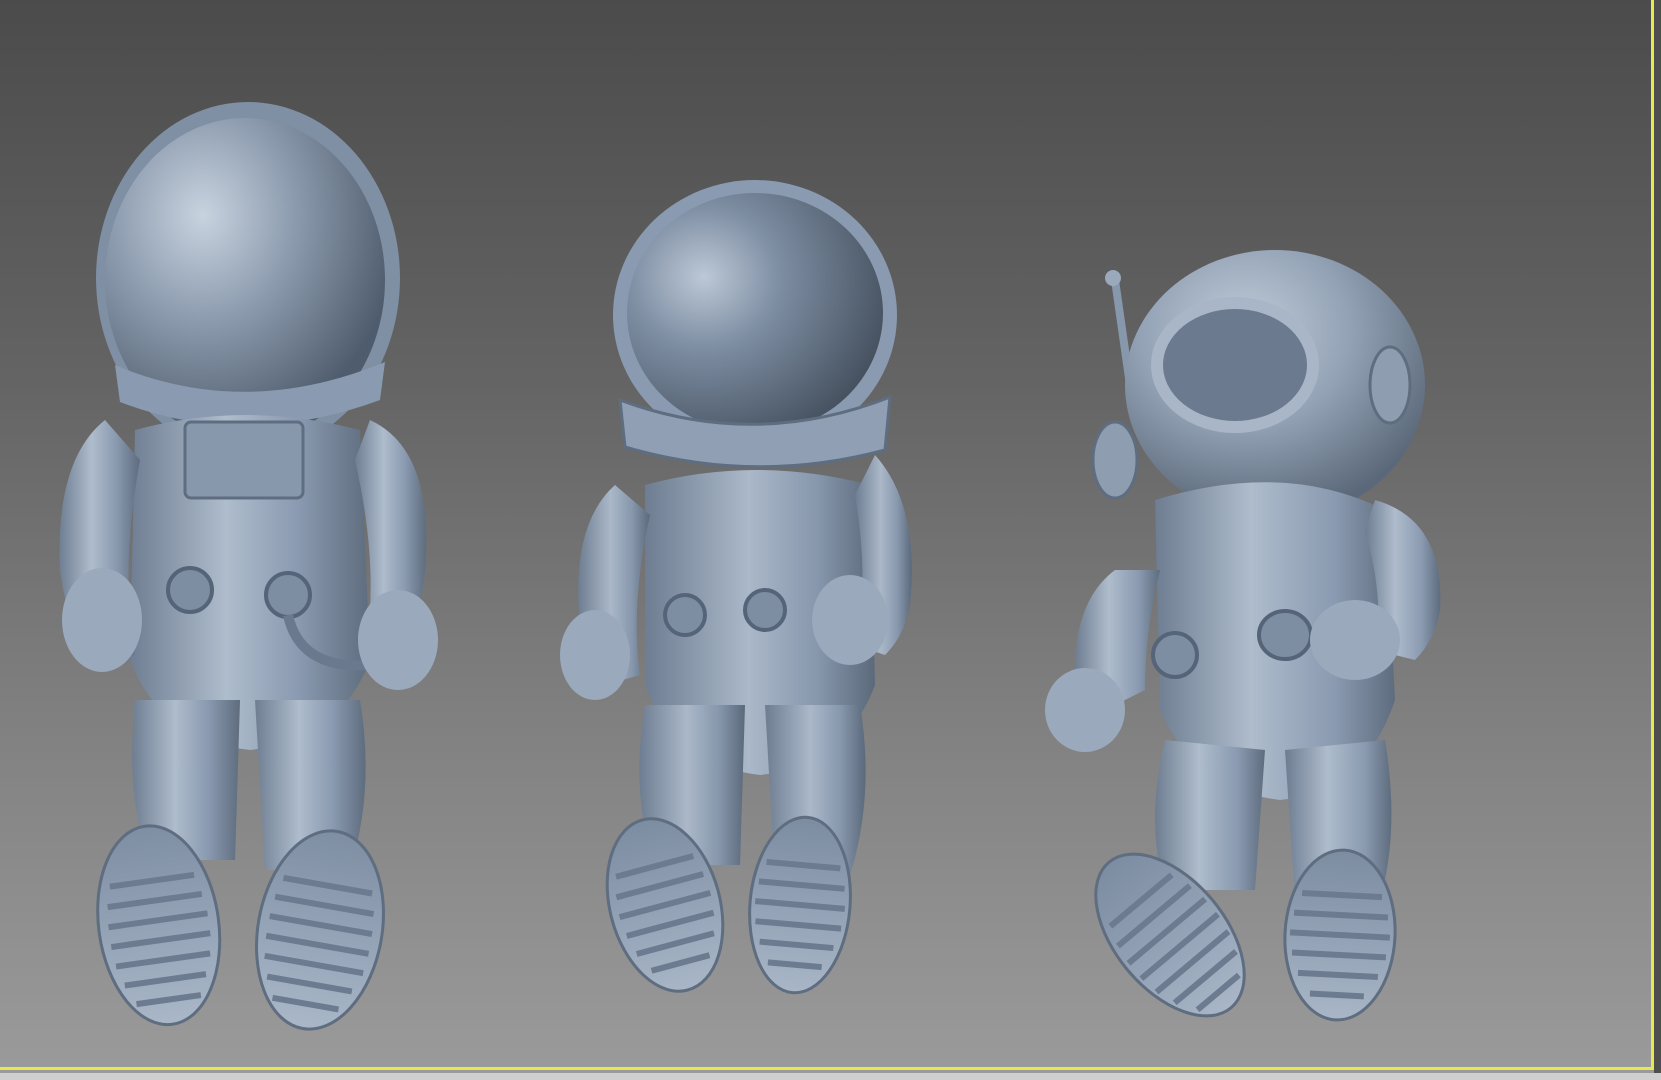  Describe the element at coordinates (830, 1076) in the screenshot. I see `viewport-edge-bottom` at that location.